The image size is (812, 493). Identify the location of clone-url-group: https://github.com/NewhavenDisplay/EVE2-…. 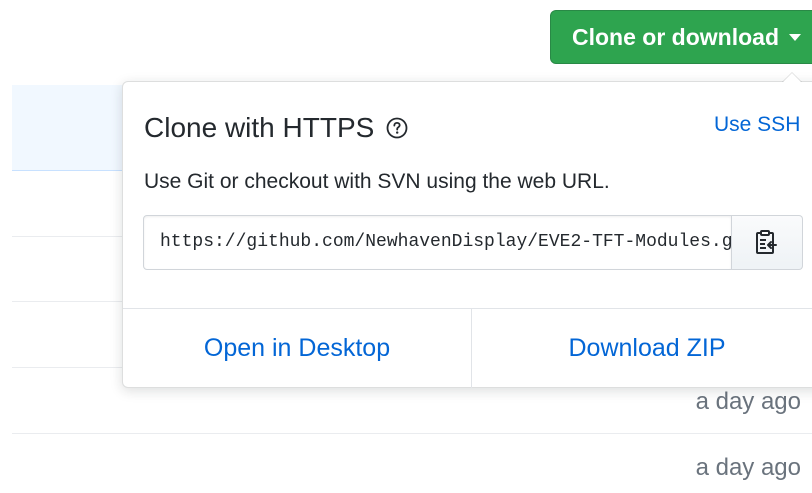
(473, 242).